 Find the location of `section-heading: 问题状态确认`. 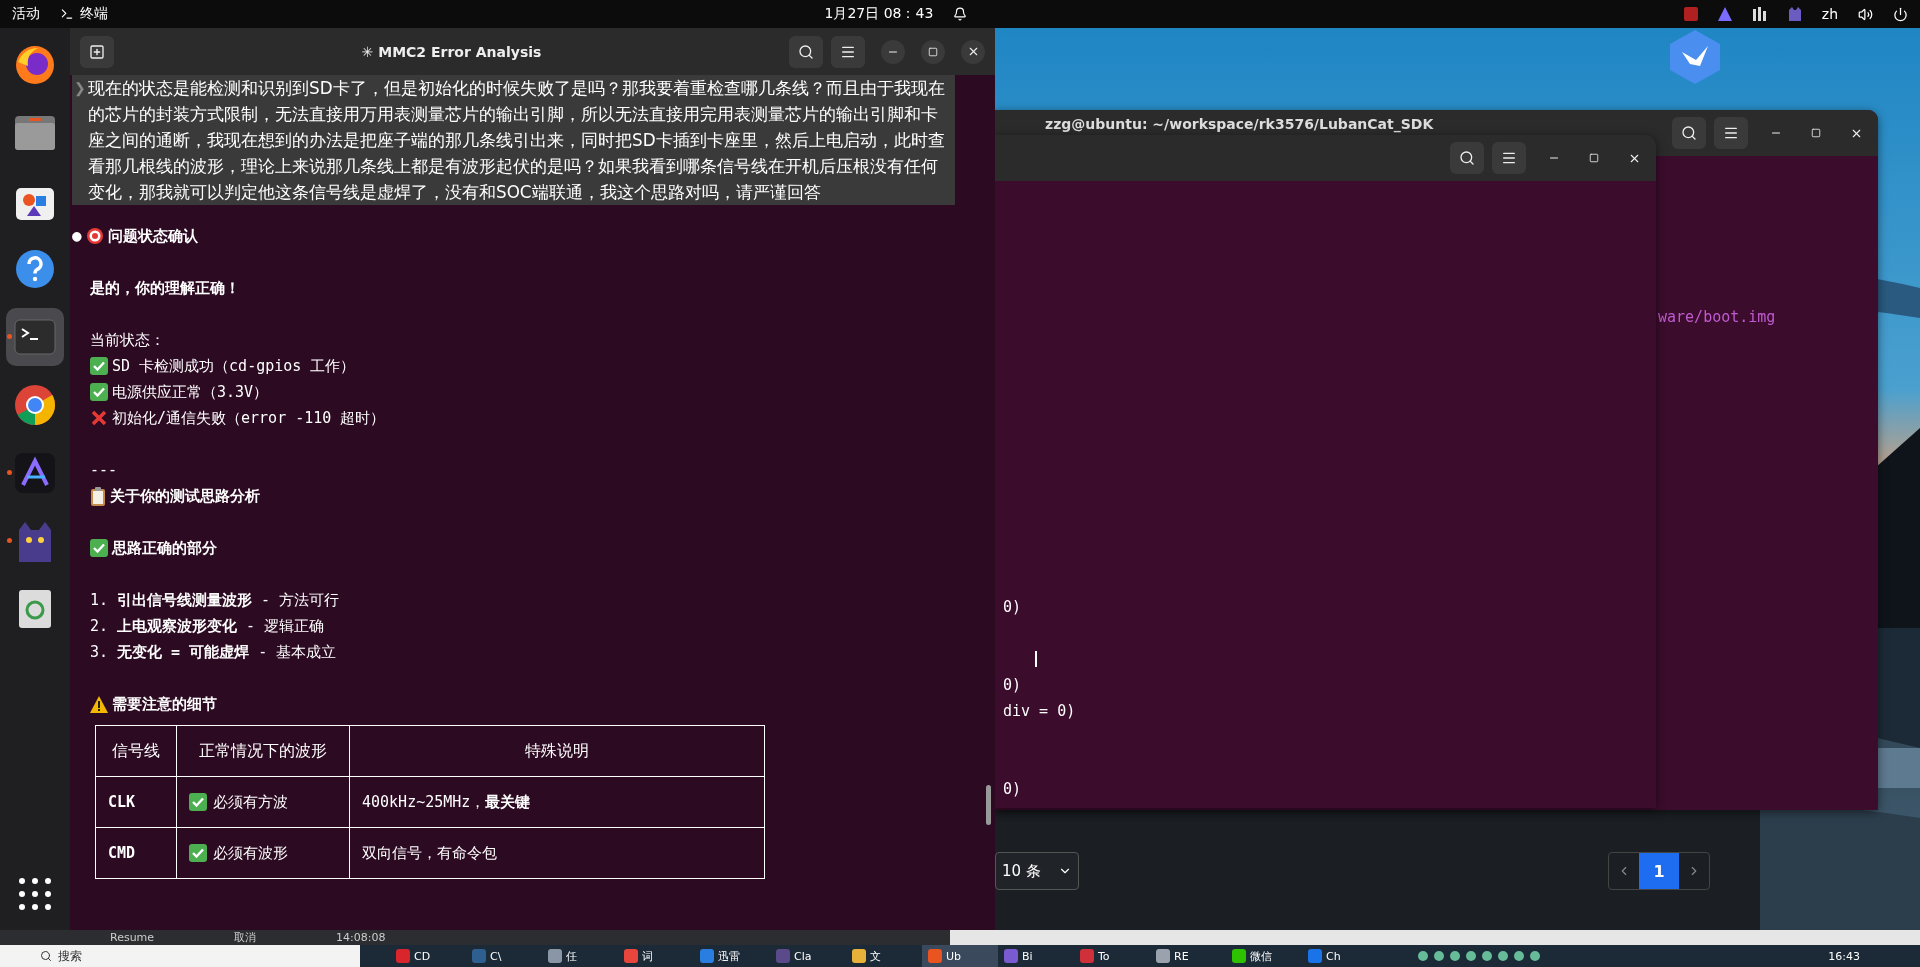

section-heading: 问题状态确认 is located at coordinates (152, 236).